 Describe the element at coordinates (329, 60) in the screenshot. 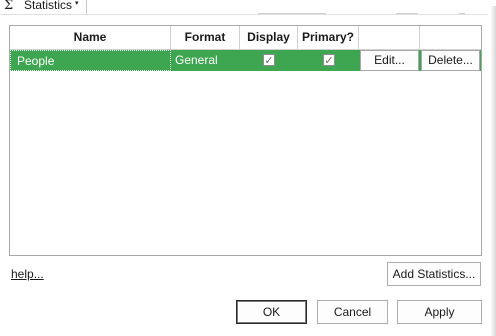

I see `primary-checkbox: ✓` at that location.